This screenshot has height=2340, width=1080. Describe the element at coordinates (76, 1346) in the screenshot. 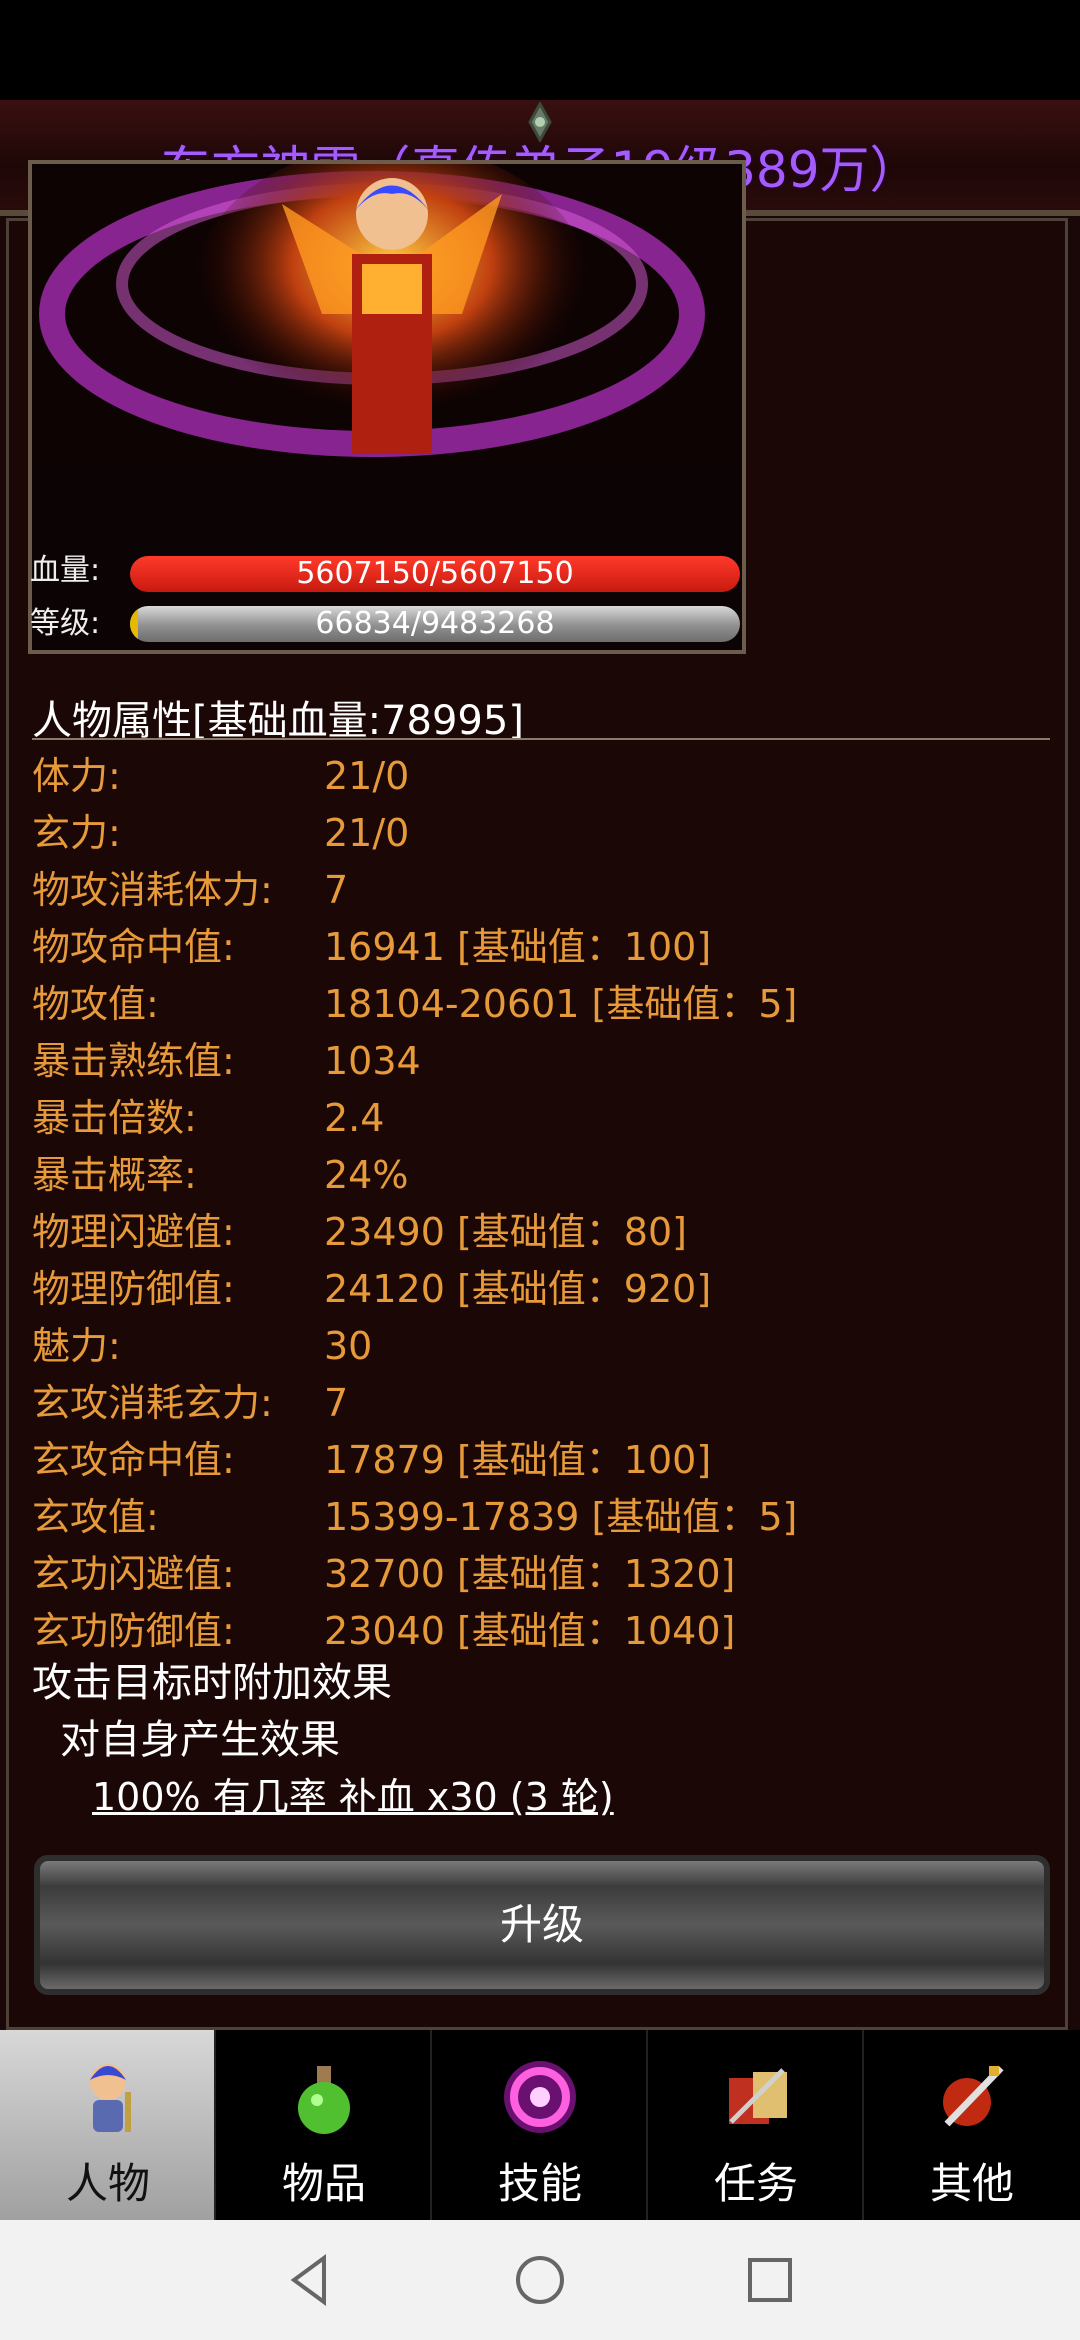

I see `attribute-label: 魅力:` at that location.